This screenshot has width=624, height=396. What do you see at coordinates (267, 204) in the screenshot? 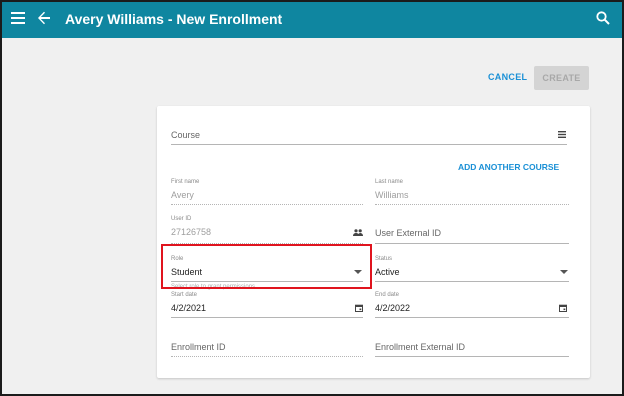
I see `first-name-underline` at bounding box center [267, 204].